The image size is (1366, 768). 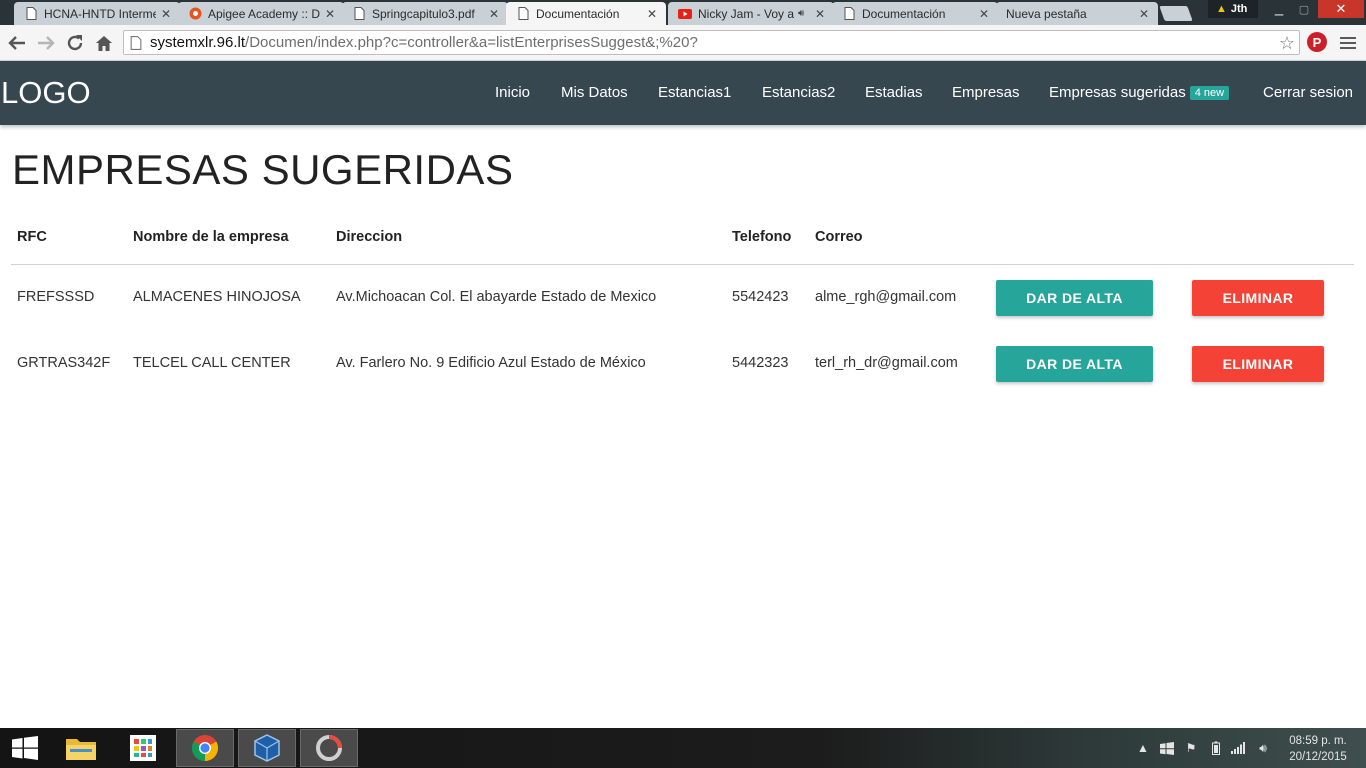 I want to click on column-header-nombre: Nombre de la empresa, so click(x=211, y=237).